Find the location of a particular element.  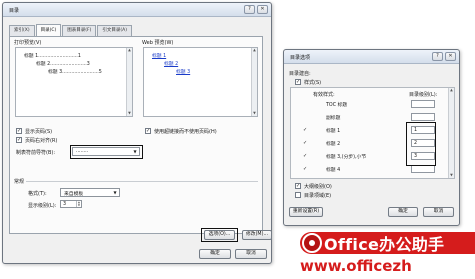

web-preview-scrollbar: ▲ ▼ is located at coordinates (254, 82).